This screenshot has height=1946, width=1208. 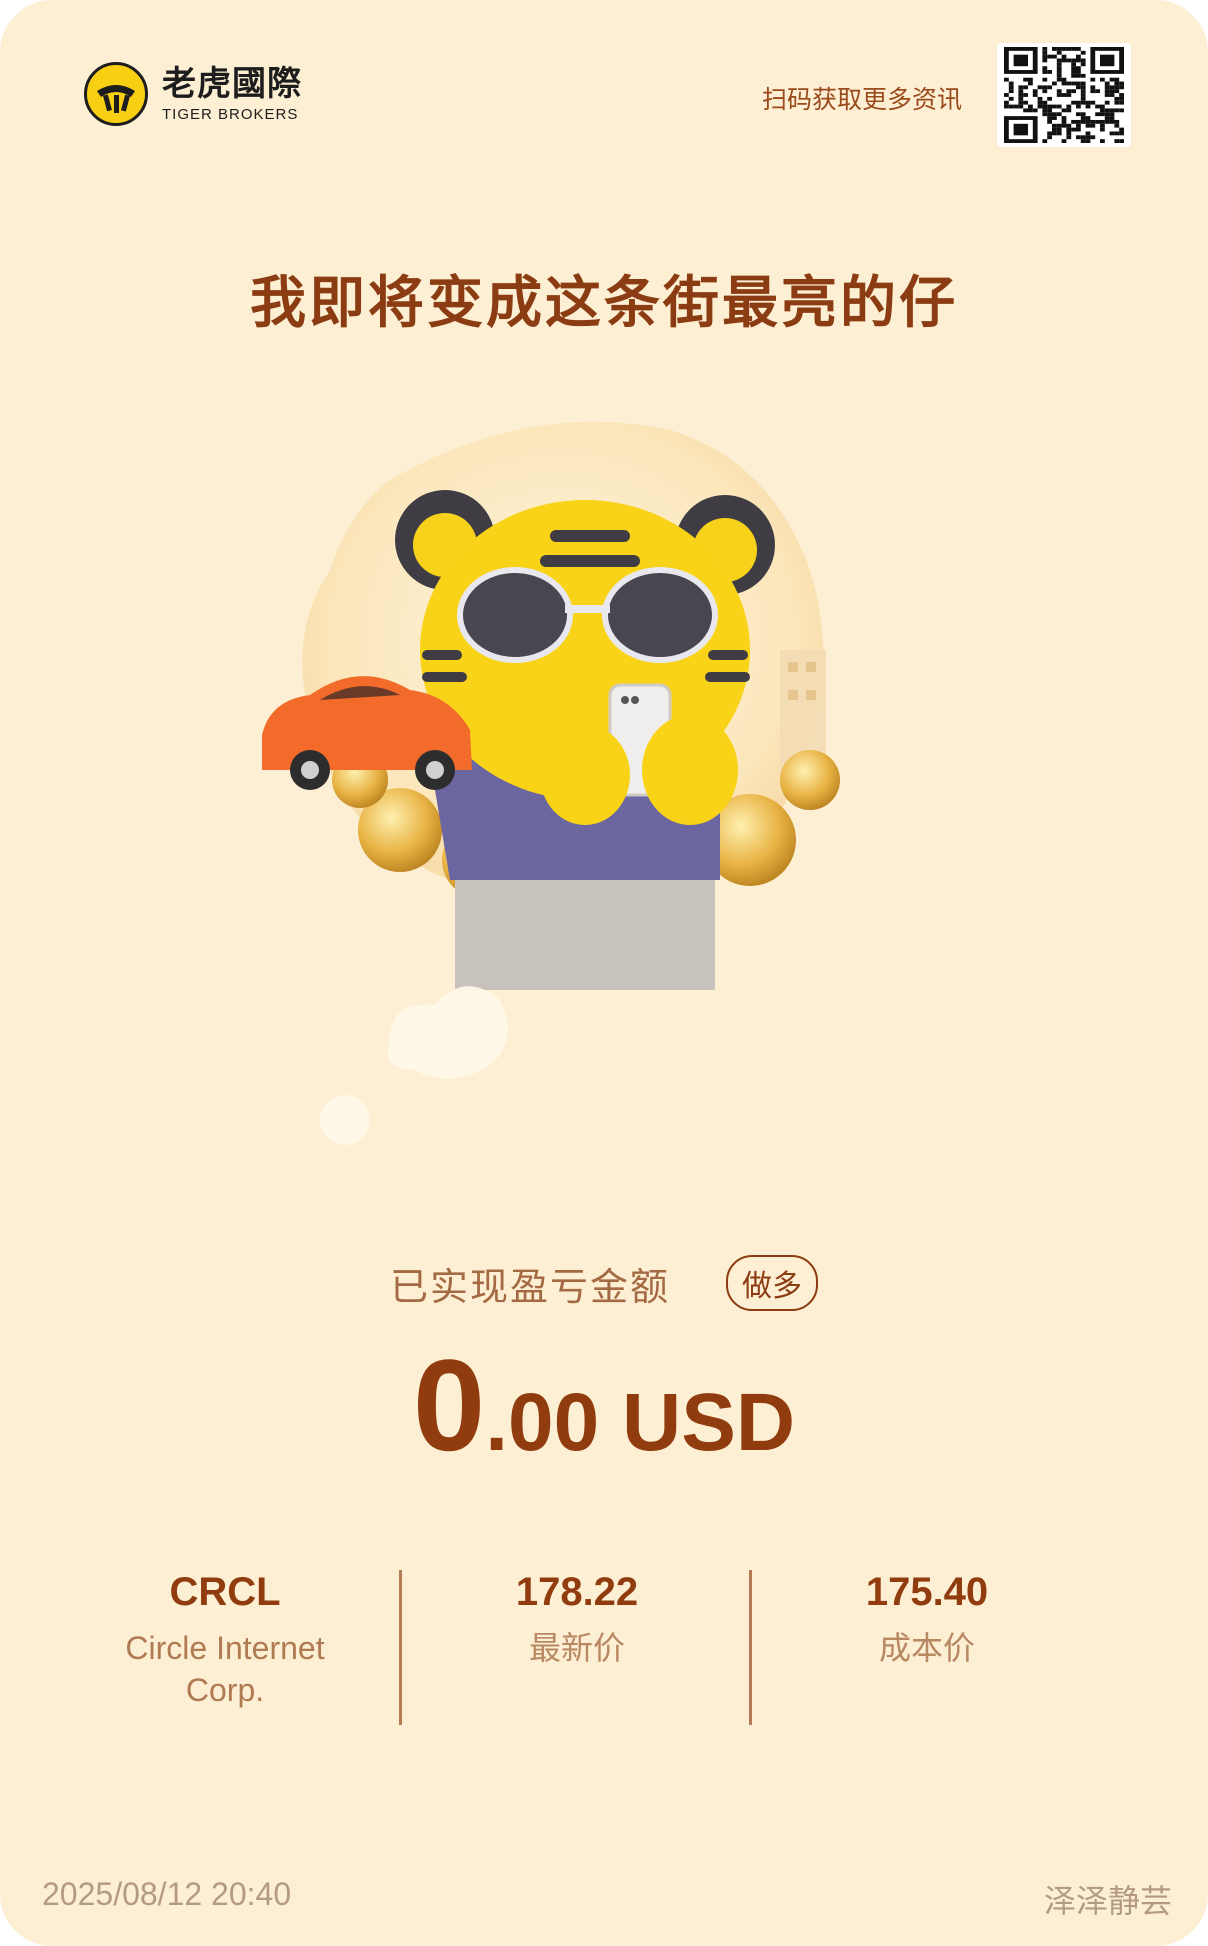 What do you see at coordinates (577, 1592) in the screenshot?
I see `latest-price-value: 178.22` at bounding box center [577, 1592].